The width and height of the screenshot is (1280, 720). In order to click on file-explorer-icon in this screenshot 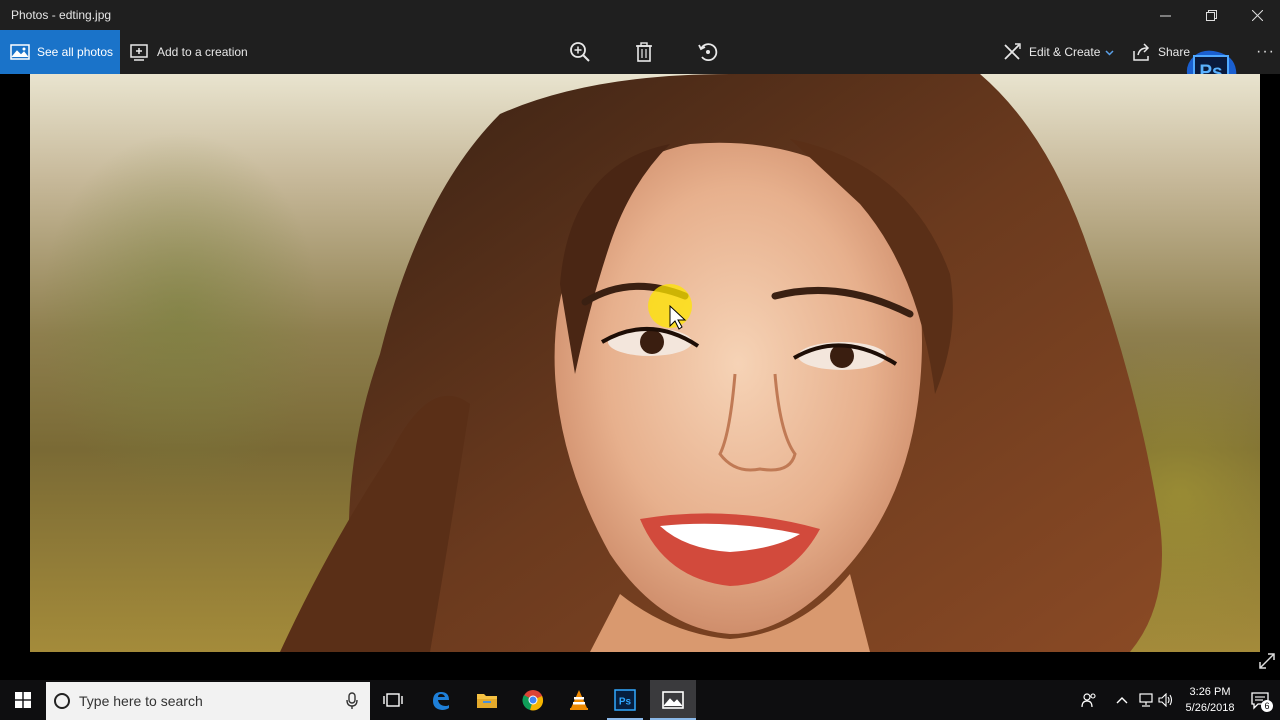, I will do `click(487, 701)`.